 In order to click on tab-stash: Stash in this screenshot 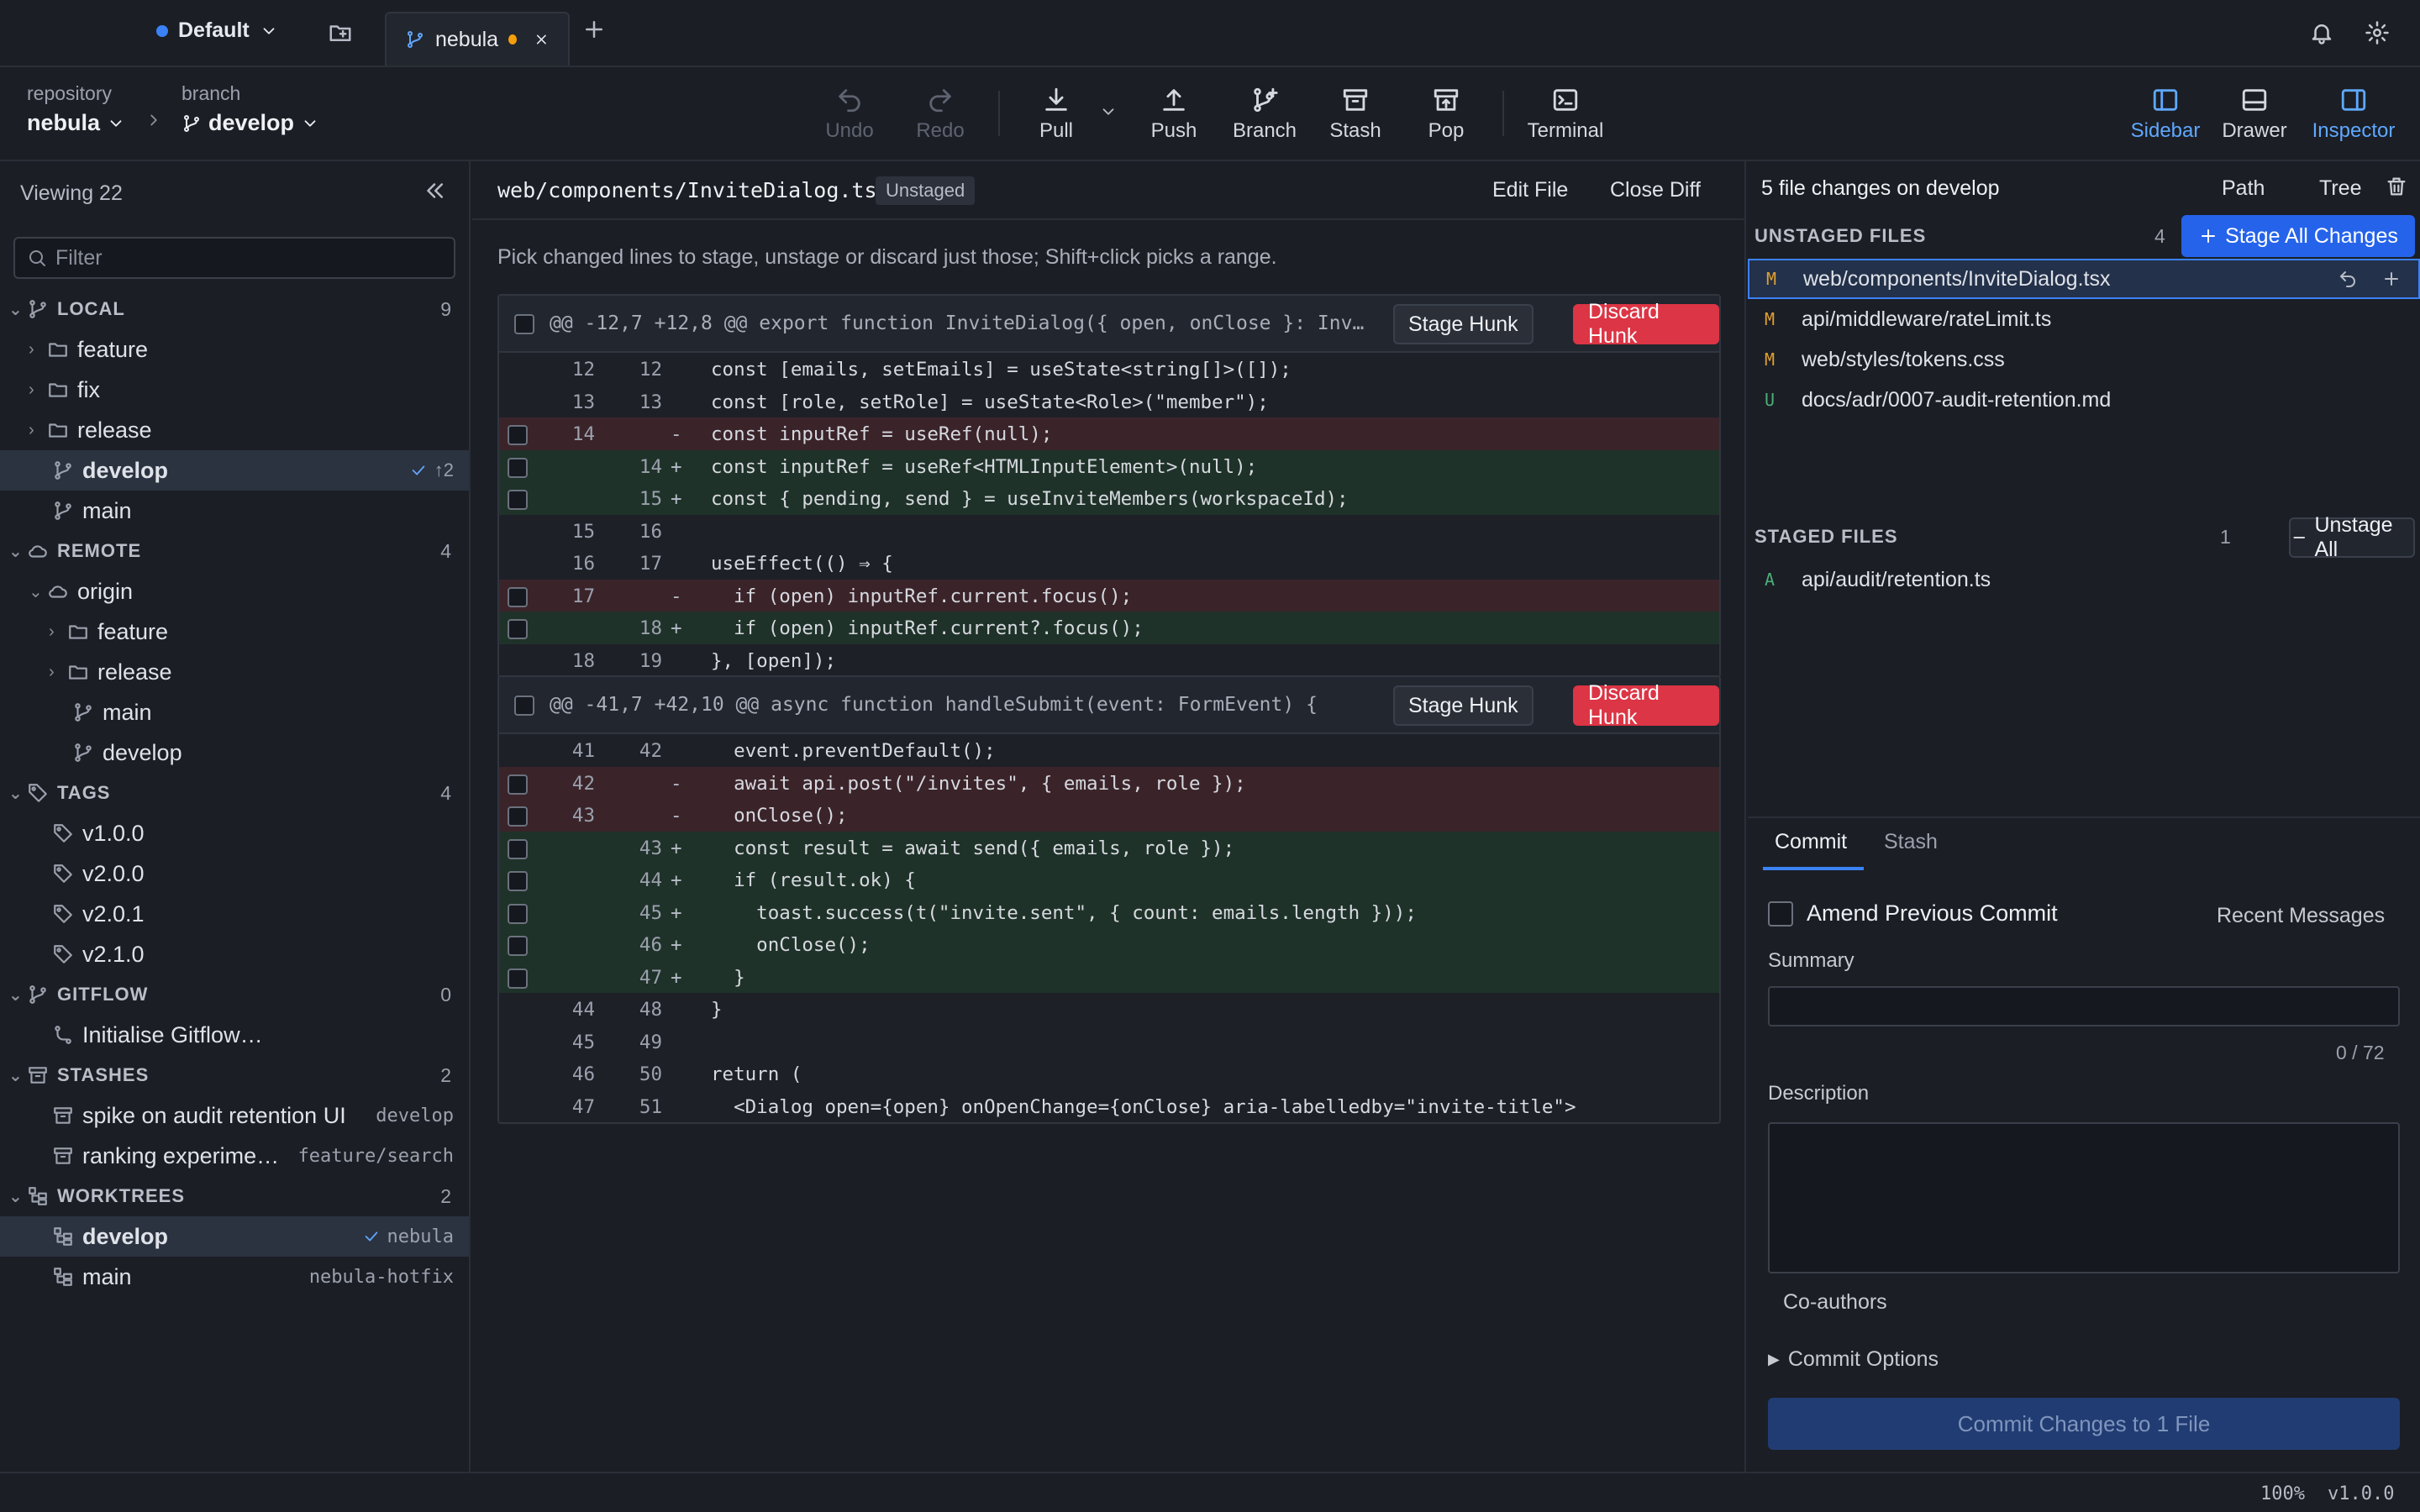, I will do `click(1911, 842)`.